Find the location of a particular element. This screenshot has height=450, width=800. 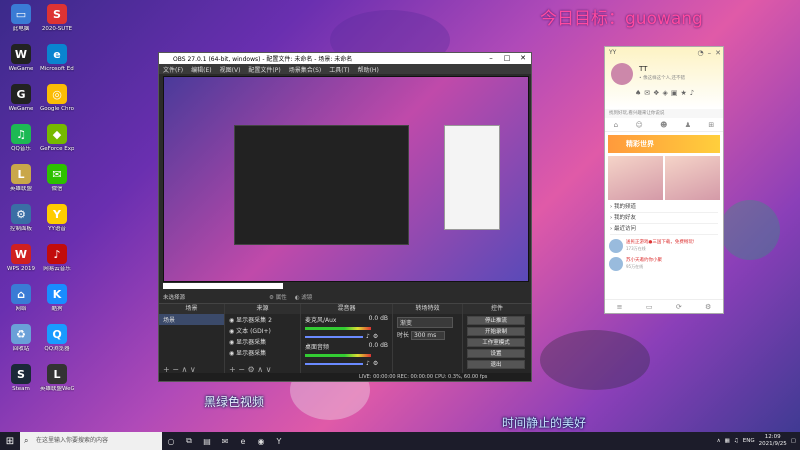

obs-menu-item: 工具(T) is located at coordinates (339, 69).